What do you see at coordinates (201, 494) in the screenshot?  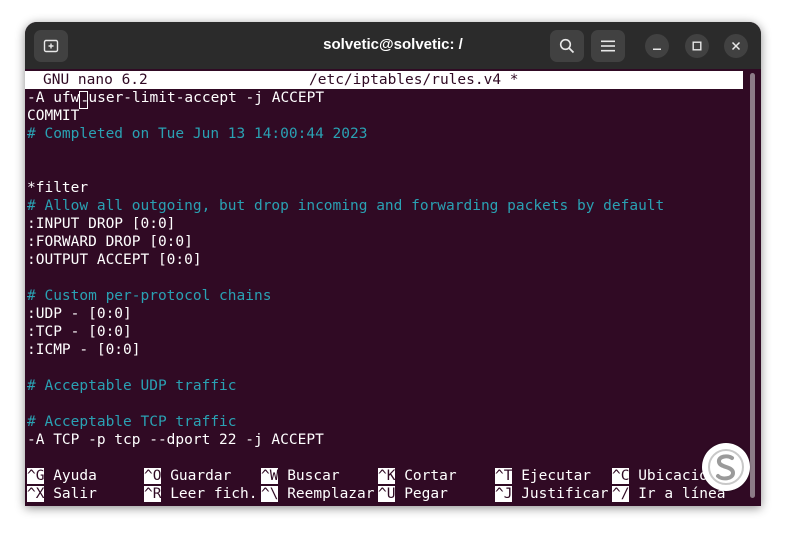 I see `shortcut-read-file: ^R Leer fich.` at bounding box center [201, 494].